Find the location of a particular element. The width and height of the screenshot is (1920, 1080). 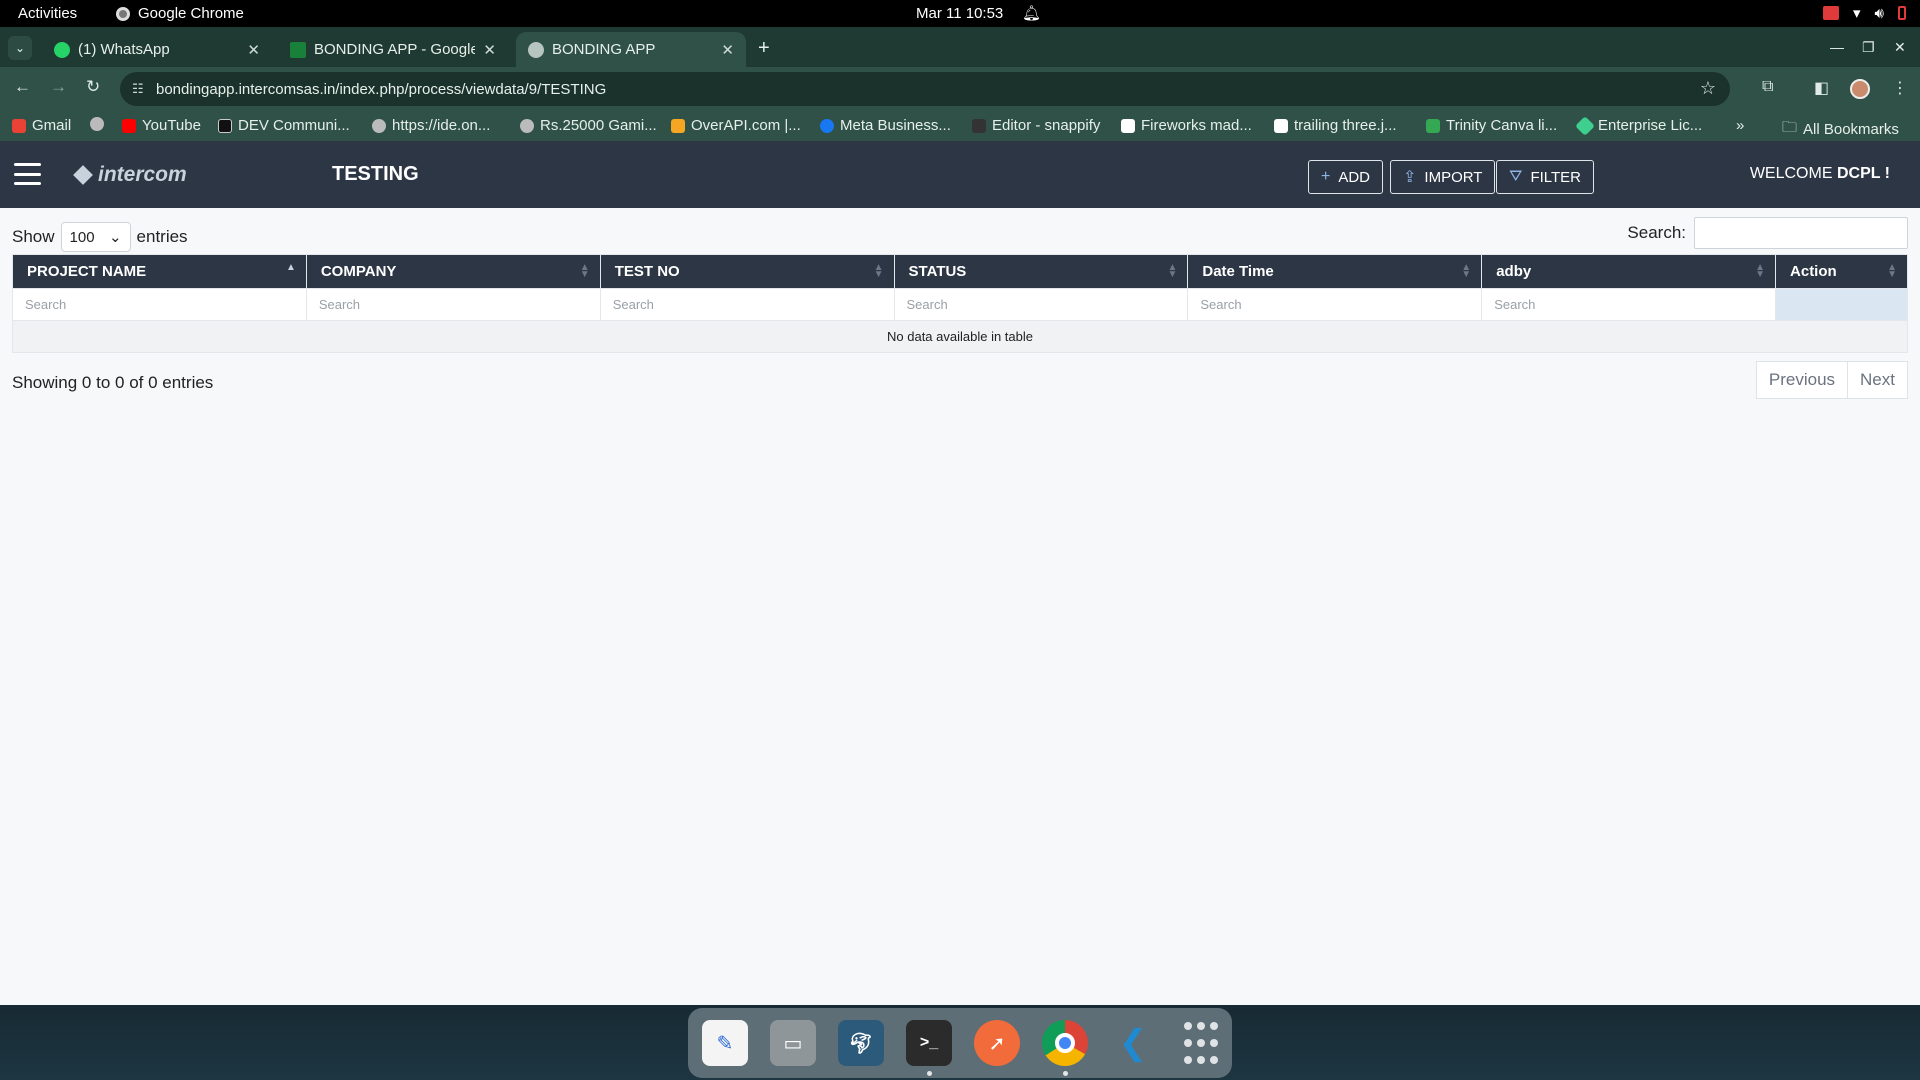

tab-whatsapp: (1) WhatsApp ✕ is located at coordinates (157, 49).